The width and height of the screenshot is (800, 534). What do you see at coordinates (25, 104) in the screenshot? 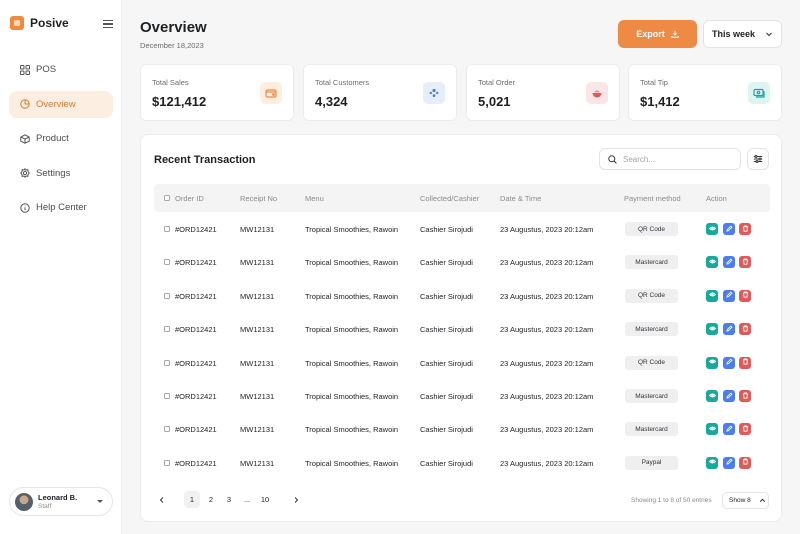
I see `overview-icon` at bounding box center [25, 104].